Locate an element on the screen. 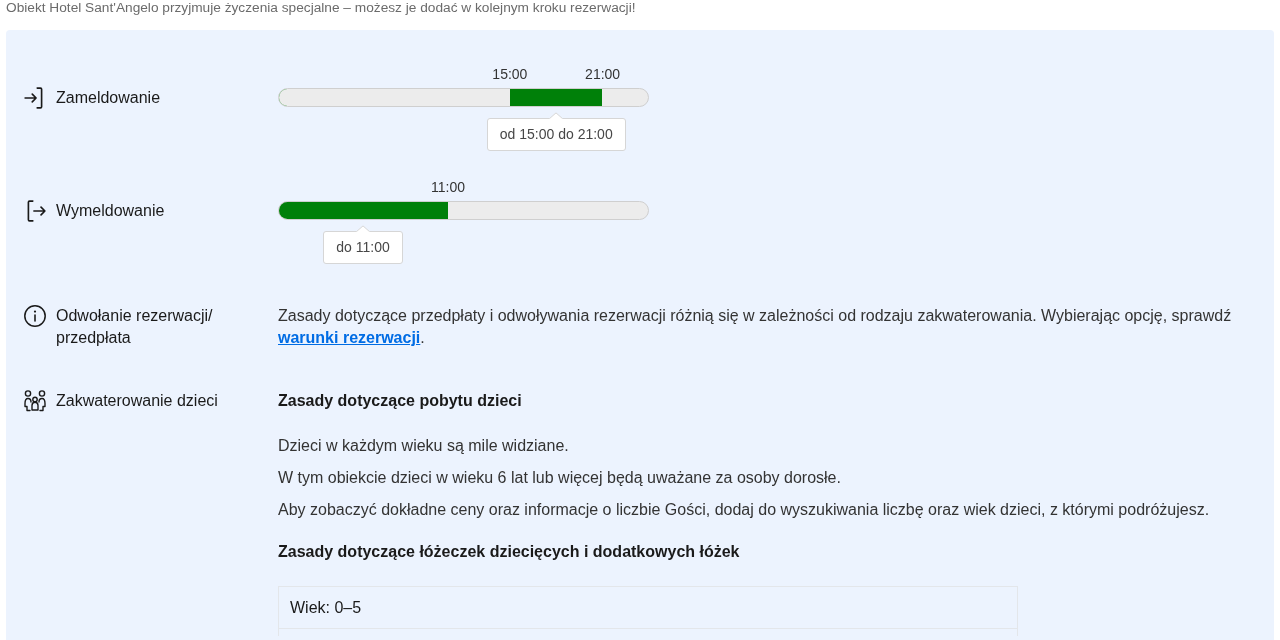 Image resolution: width=1280 pixels, height=640 pixels. family-icon is located at coordinates (35, 401).